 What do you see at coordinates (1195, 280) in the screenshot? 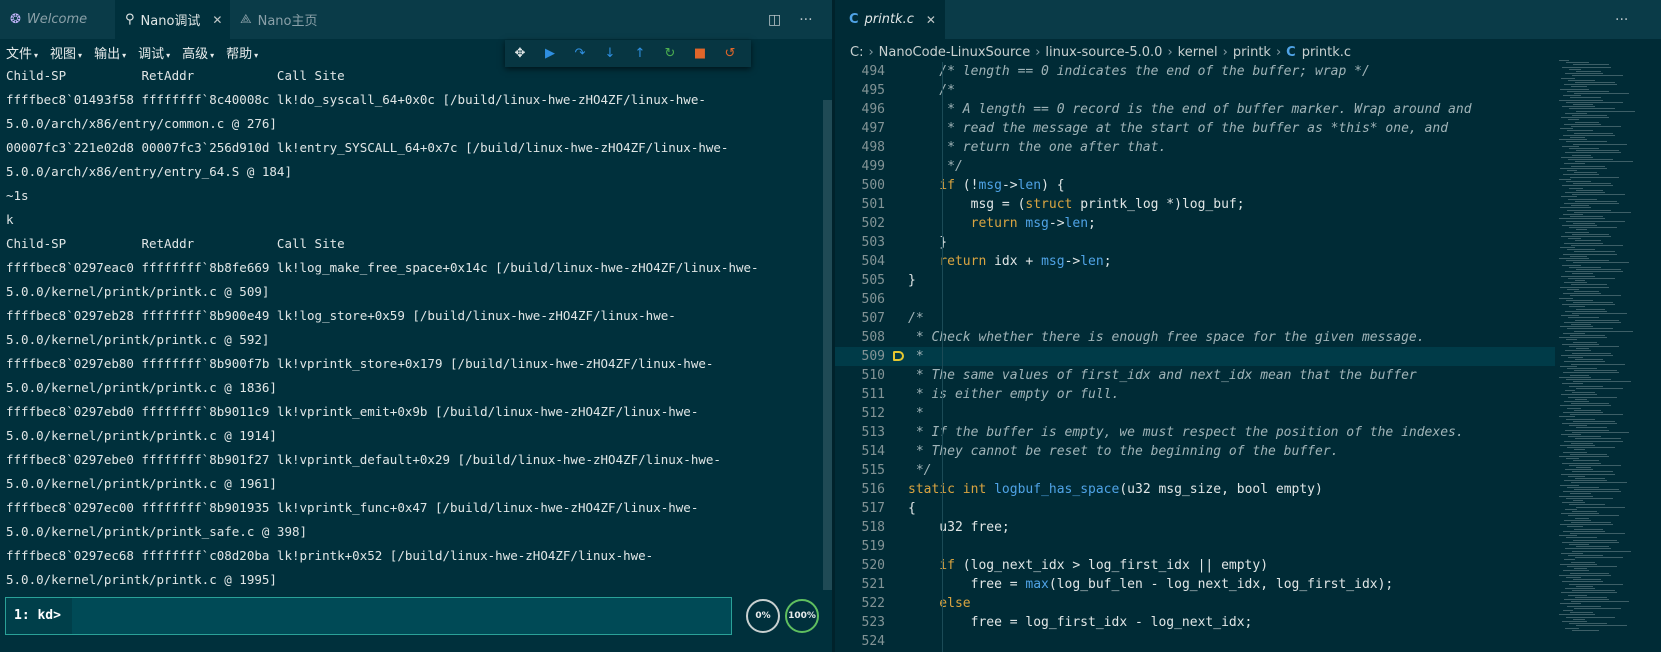
I see `code-line: 505}` at bounding box center [1195, 280].